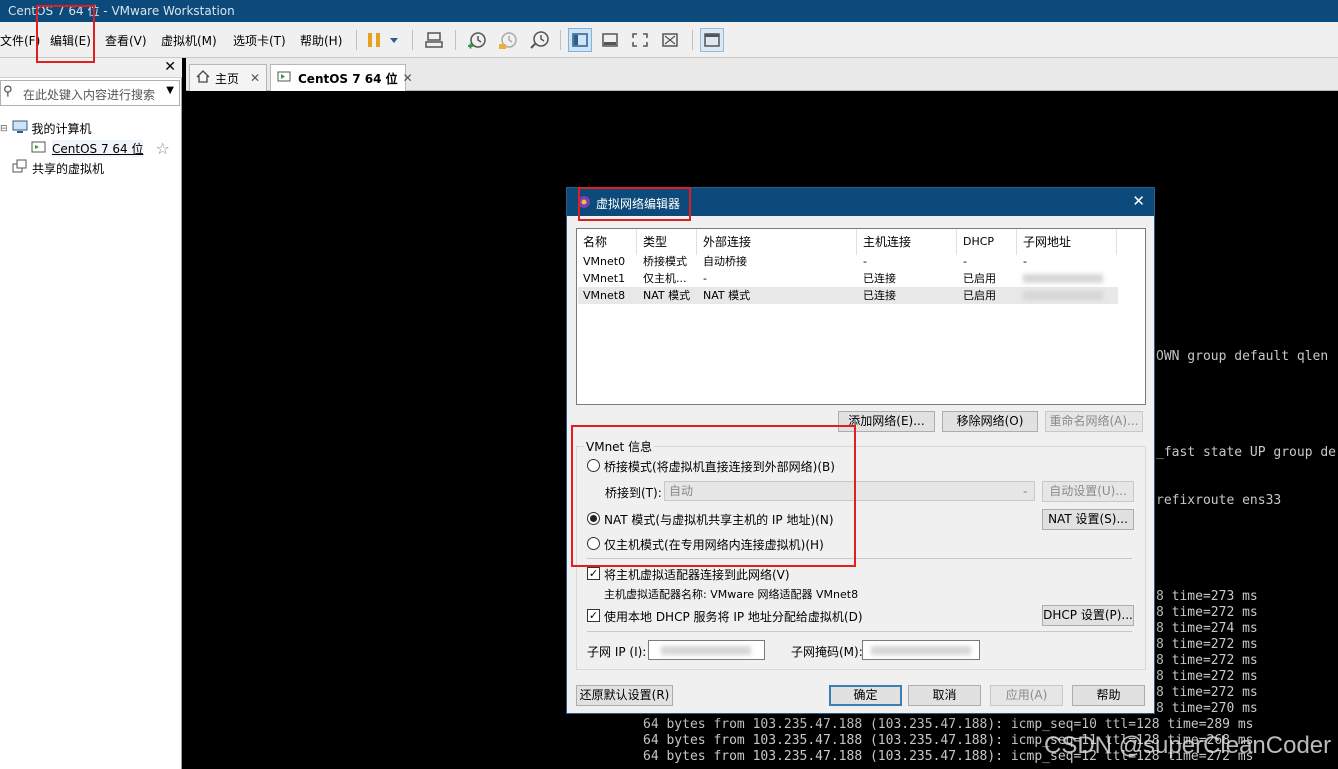 This screenshot has width=1338, height=769. Describe the element at coordinates (20, 128) in the screenshot. I see `computer-icon` at that location.